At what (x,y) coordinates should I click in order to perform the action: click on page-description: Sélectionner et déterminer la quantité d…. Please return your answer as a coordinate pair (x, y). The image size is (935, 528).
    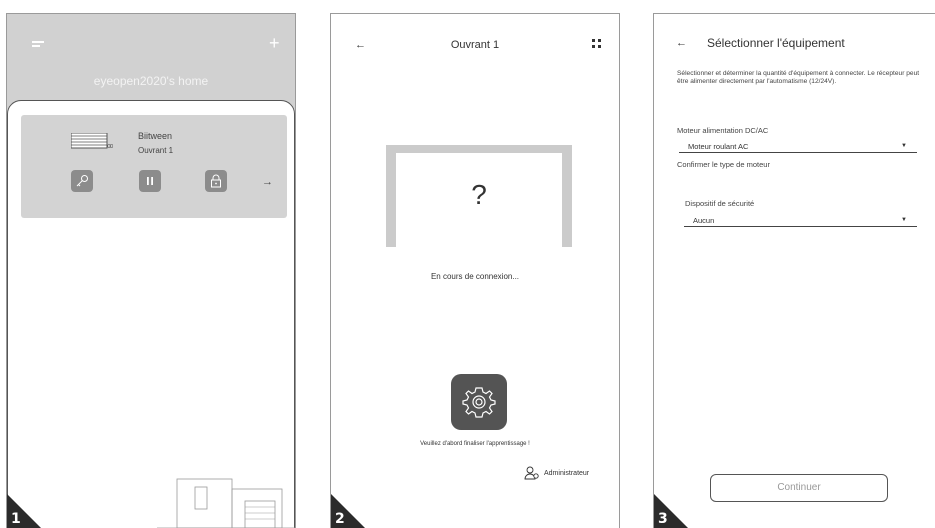
    Looking at the image, I should click on (798, 77).